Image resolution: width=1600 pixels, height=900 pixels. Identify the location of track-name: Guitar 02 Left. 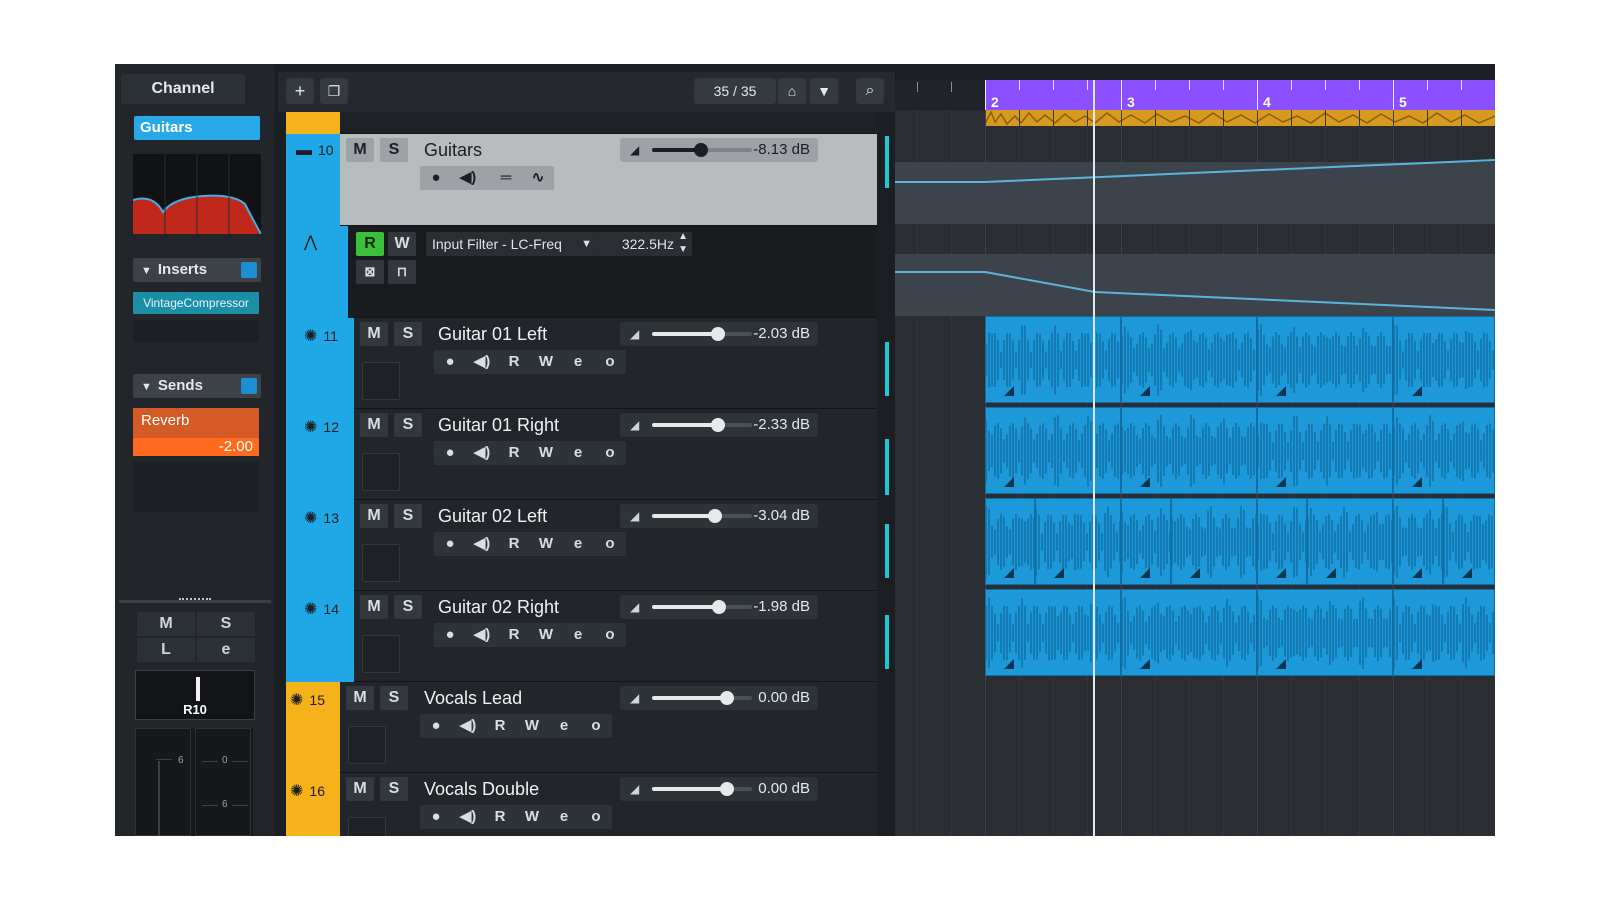
(492, 516).